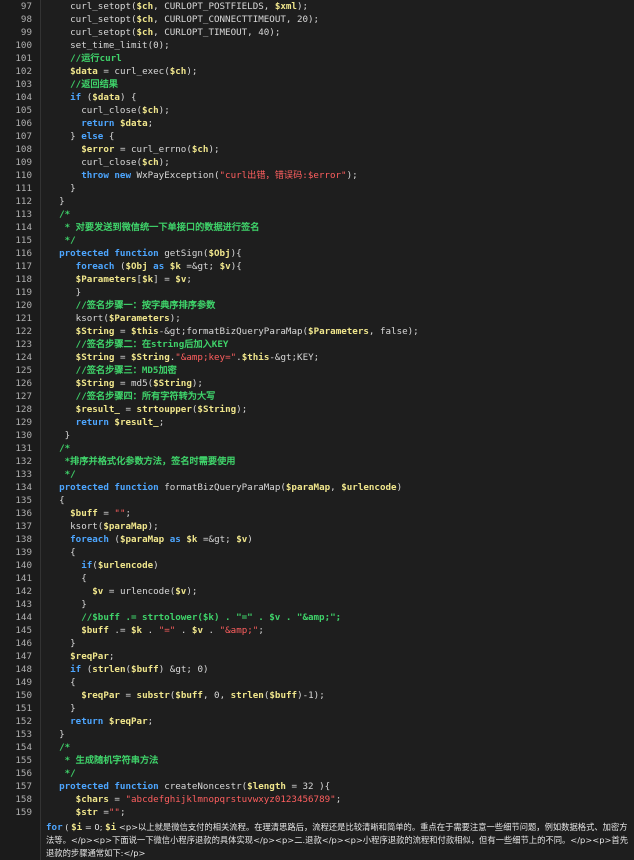  I want to click on line-code: if($urlencode), so click(103, 565).